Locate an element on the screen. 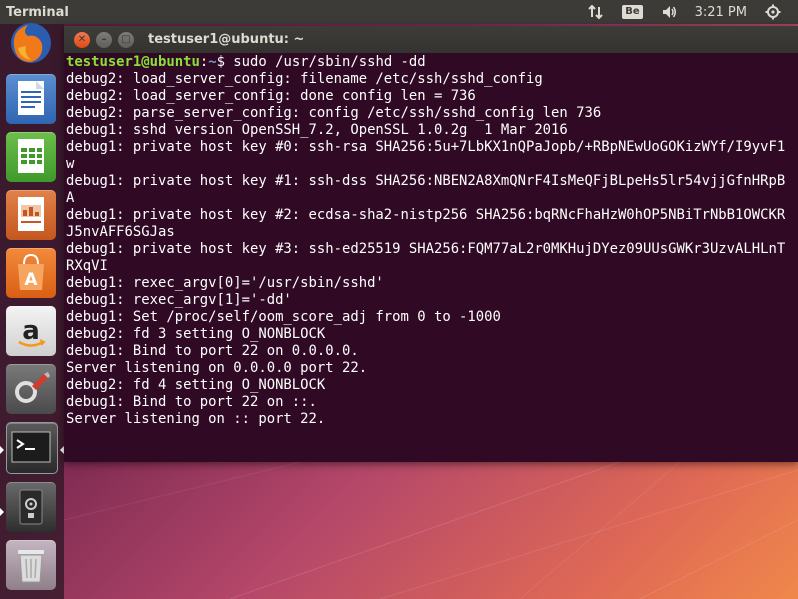 The image size is (798, 599). writer-icon is located at coordinates (31, 98).